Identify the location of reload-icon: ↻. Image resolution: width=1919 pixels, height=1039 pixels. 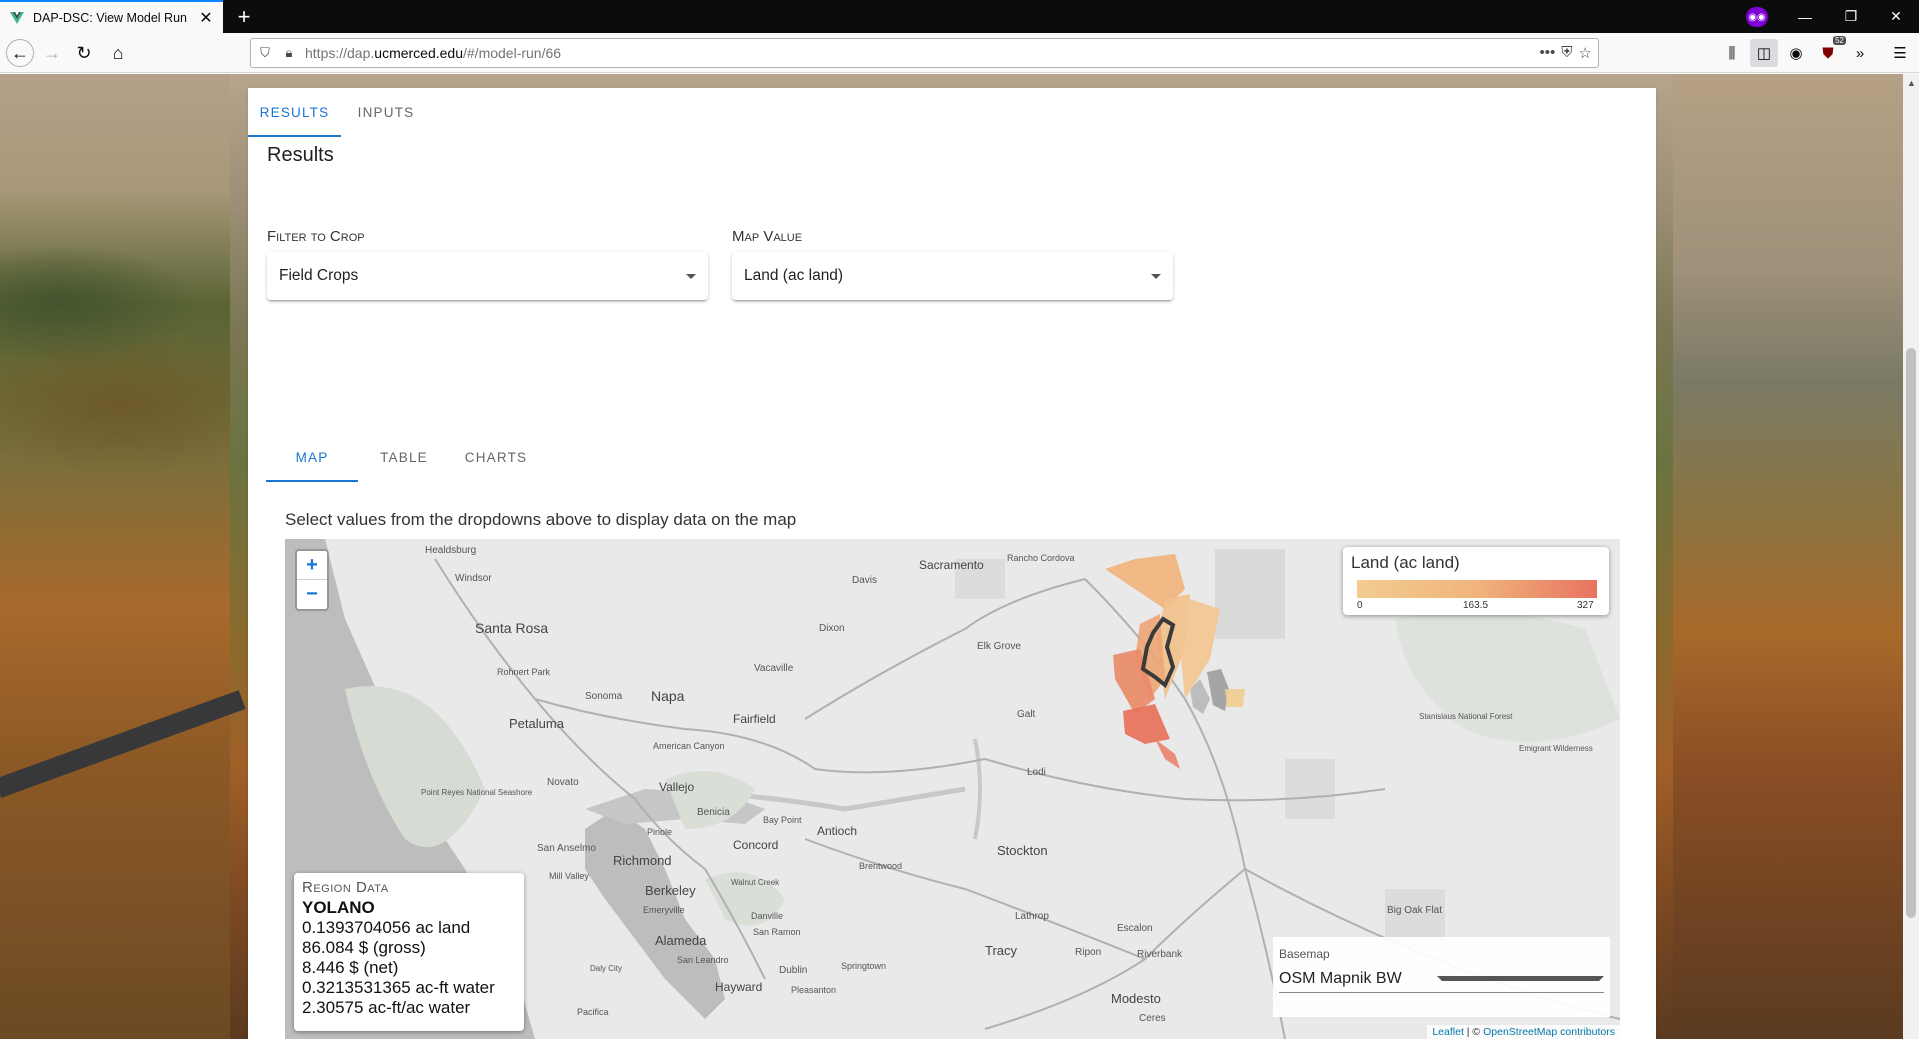
(84, 53).